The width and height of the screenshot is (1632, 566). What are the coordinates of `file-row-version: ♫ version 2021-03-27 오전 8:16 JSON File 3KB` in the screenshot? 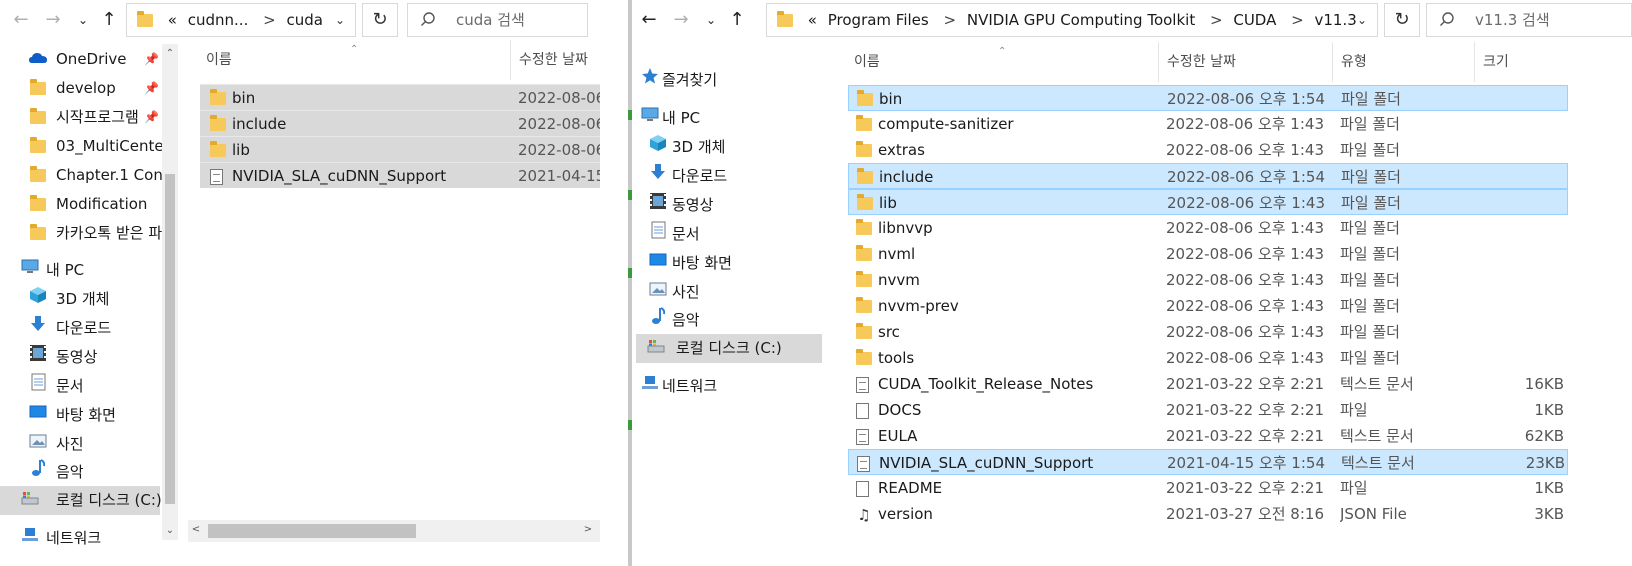 It's located at (1208, 514).